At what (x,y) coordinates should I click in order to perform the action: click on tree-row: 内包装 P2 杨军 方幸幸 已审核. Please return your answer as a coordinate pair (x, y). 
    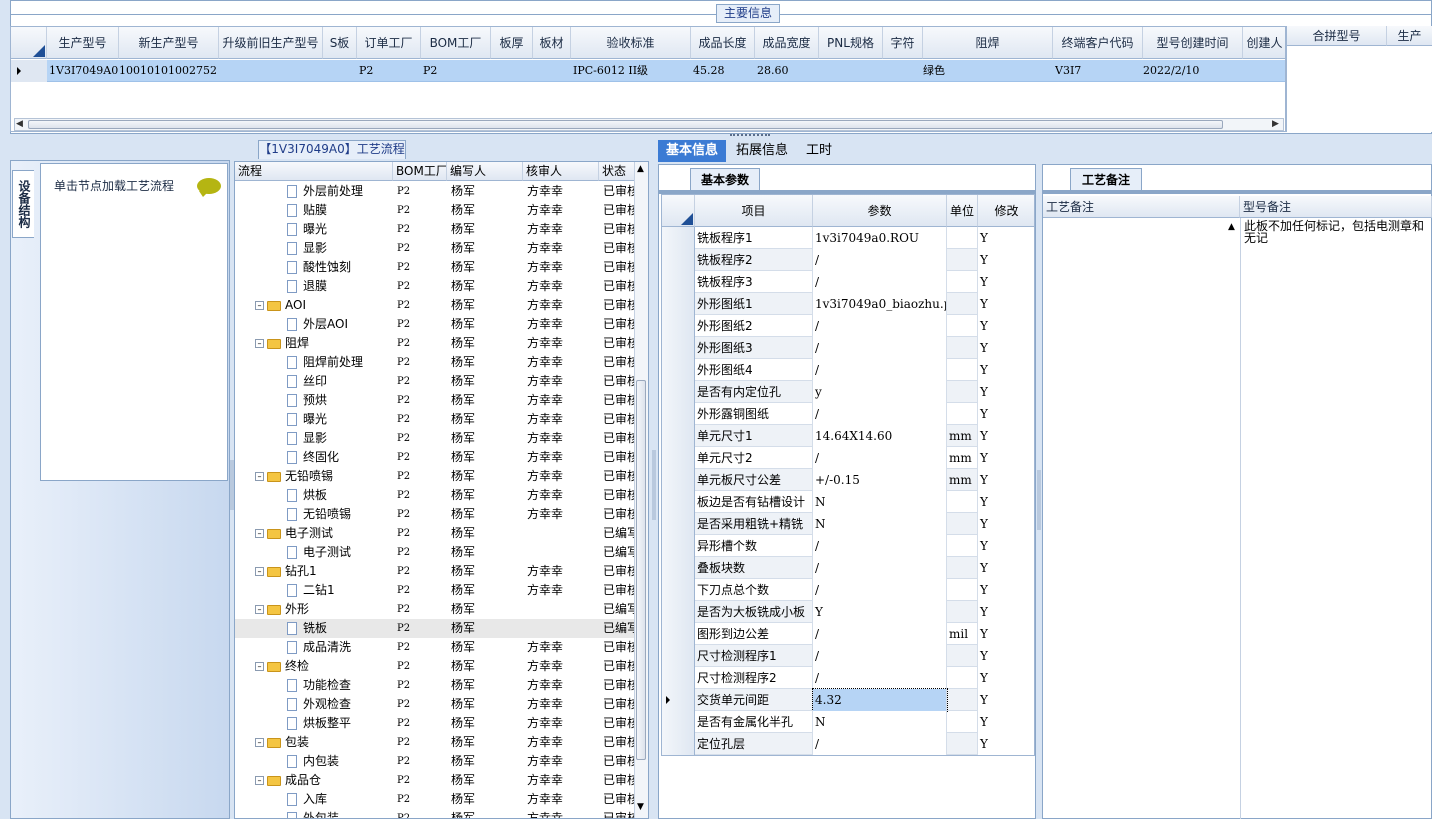
    Looking at the image, I should click on (436, 761).